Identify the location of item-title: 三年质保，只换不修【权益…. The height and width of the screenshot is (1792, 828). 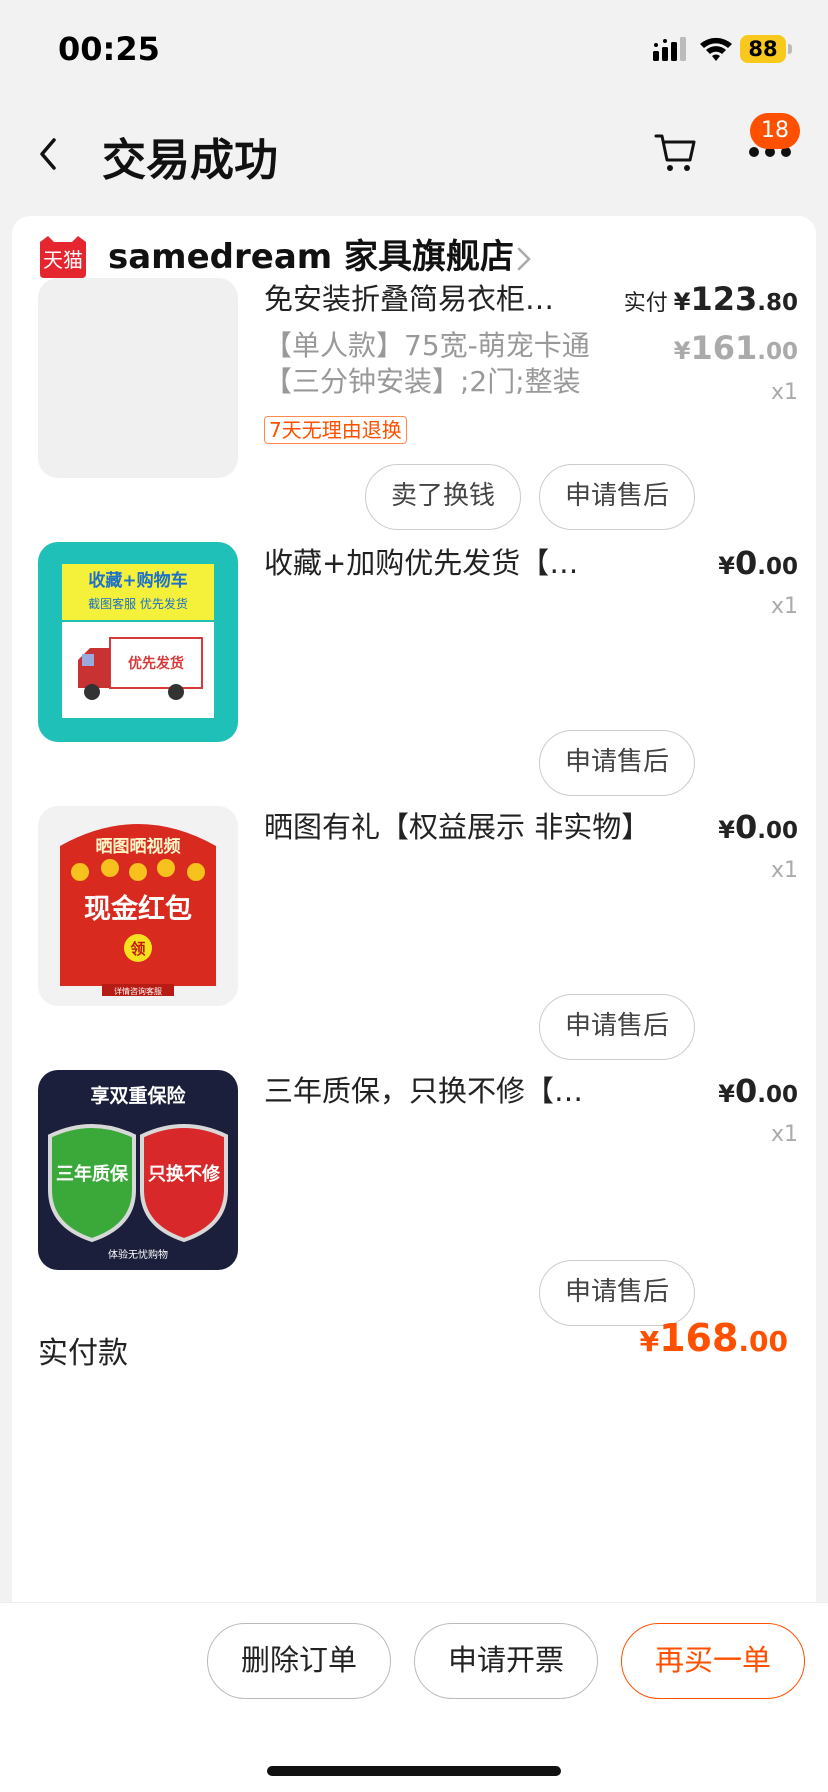
(434, 1091).